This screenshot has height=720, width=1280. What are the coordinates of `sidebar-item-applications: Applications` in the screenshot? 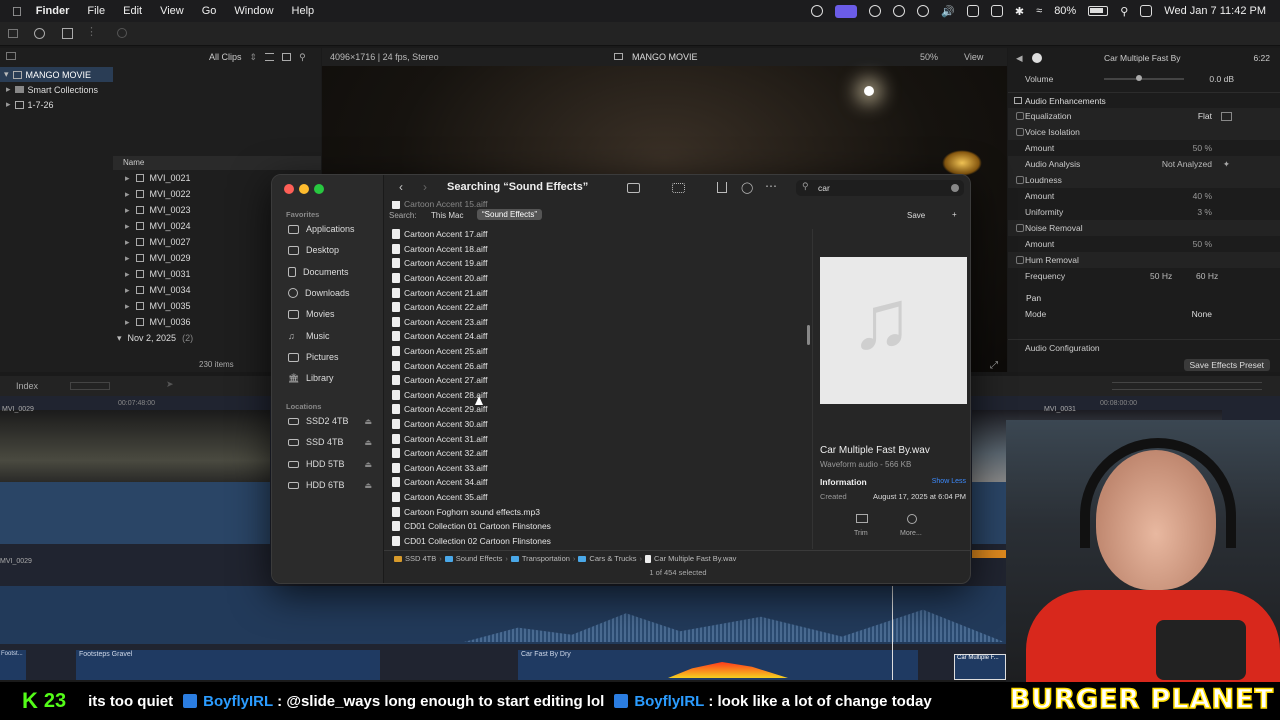 It's located at (334, 229).